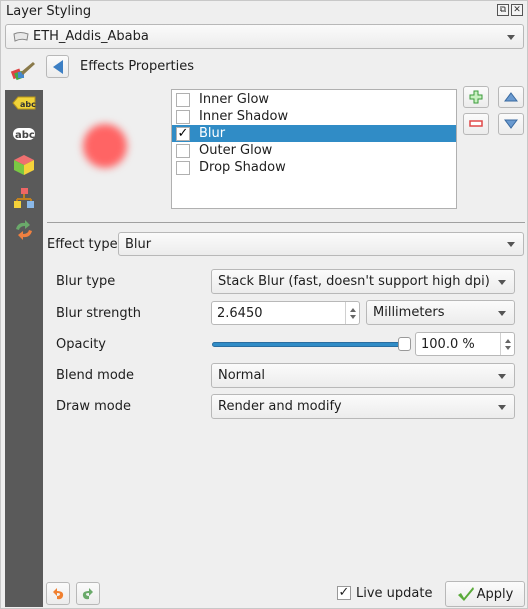 This screenshot has width=528, height=609. I want to click on effect-item-blur: ✓ Blur, so click(314, 133).